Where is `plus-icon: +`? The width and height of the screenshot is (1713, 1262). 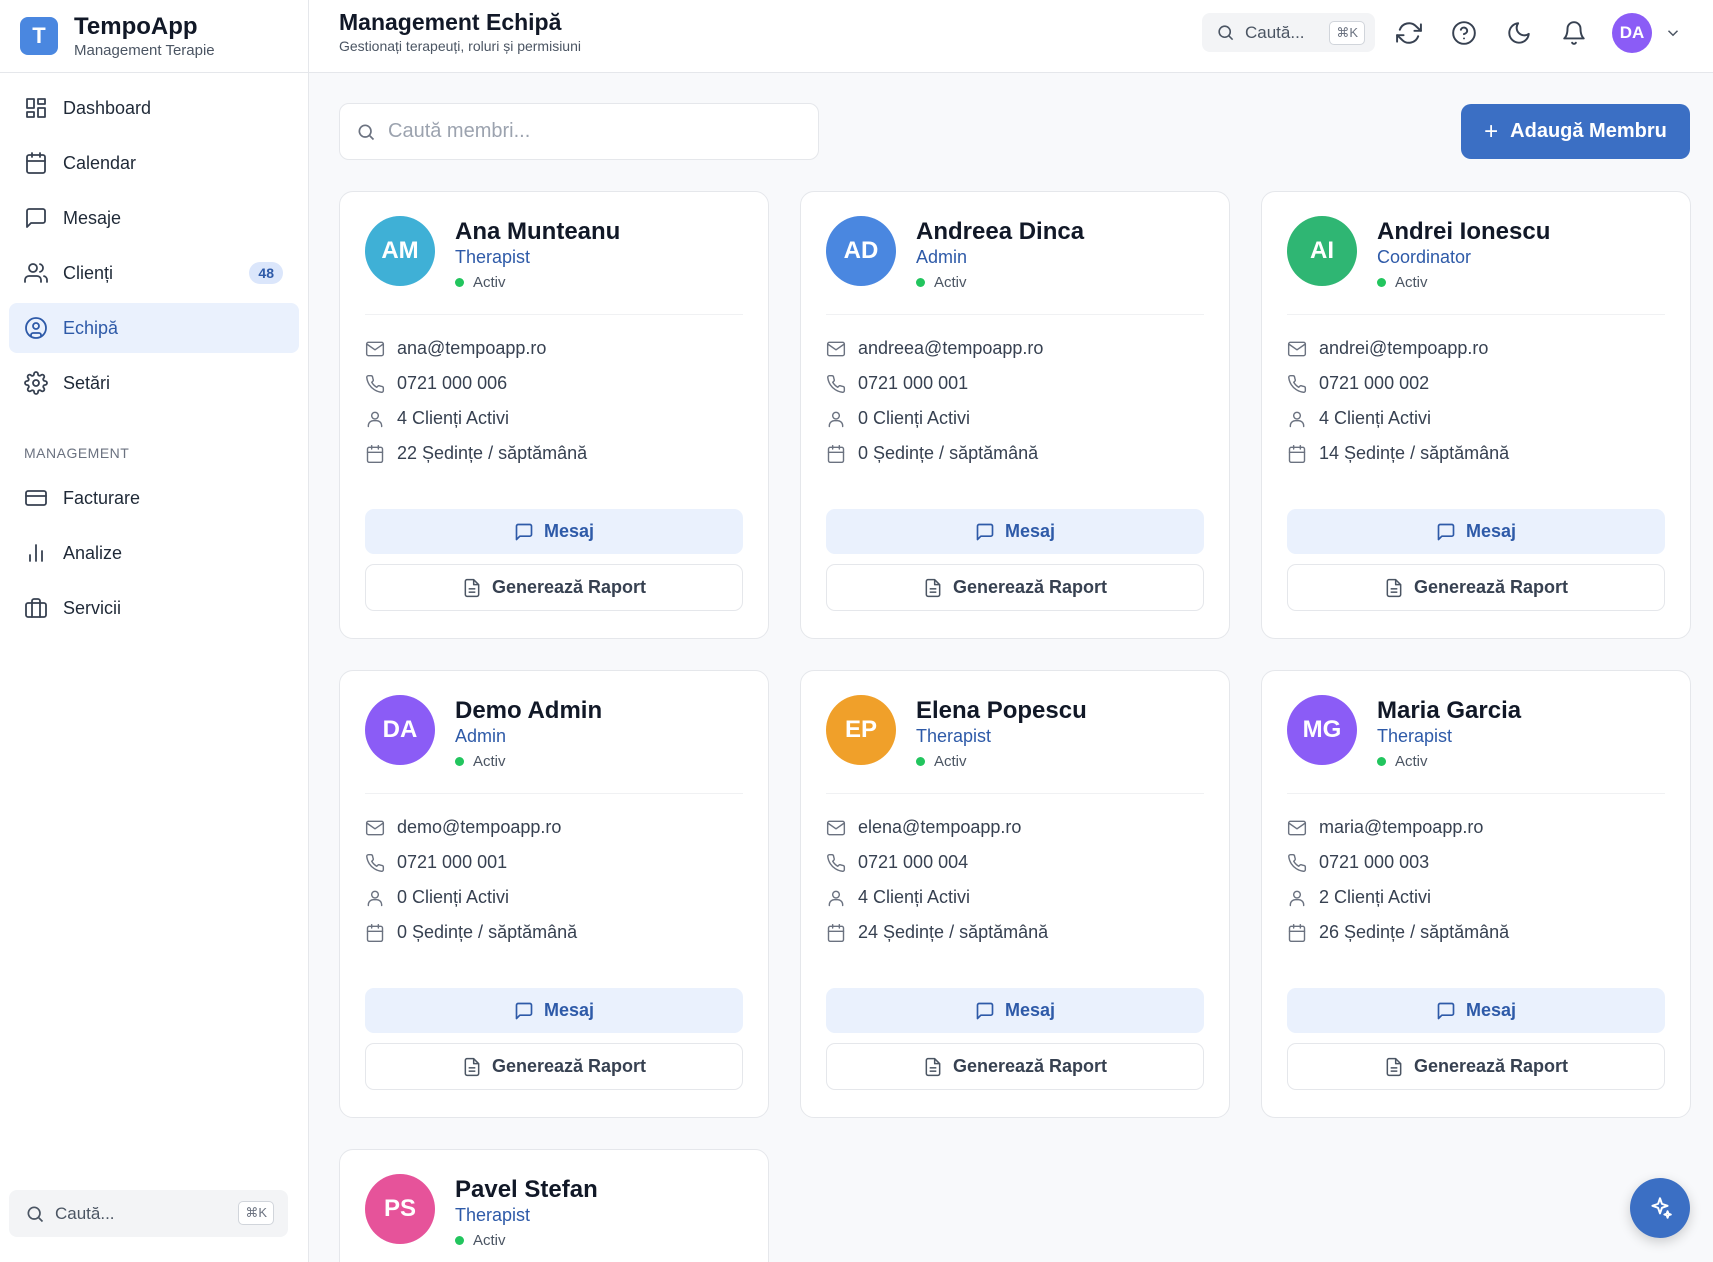
plus-icon: + is located at coordinates (1491, 131).